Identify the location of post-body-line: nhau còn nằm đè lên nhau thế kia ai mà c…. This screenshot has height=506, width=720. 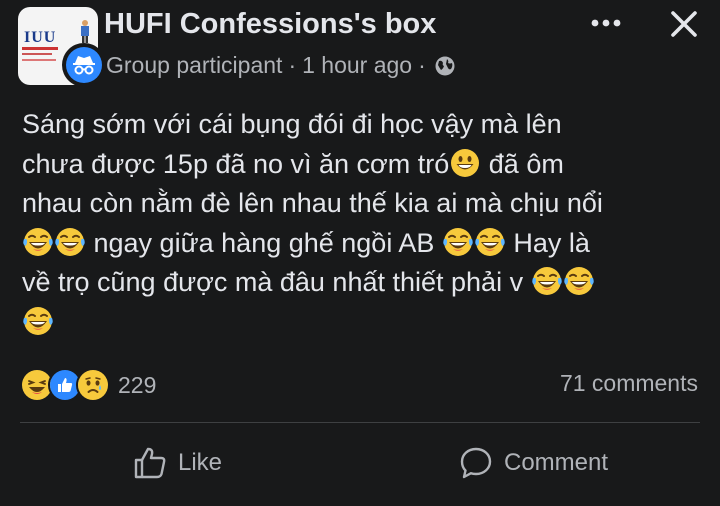
(362, 204).